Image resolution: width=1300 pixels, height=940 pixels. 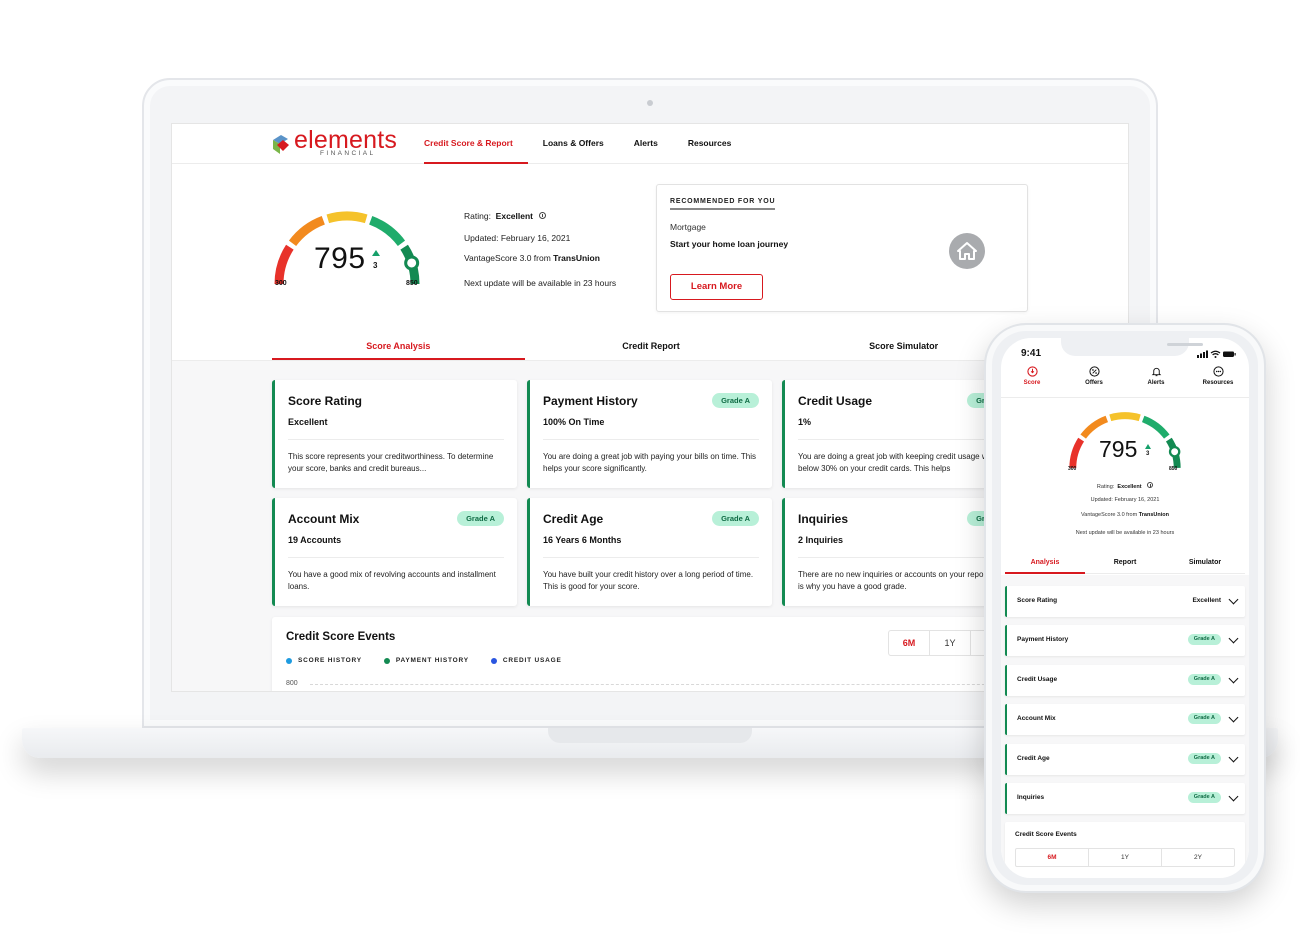 I want to click on gauge-segment-poor, so click(x=1077, y=453).